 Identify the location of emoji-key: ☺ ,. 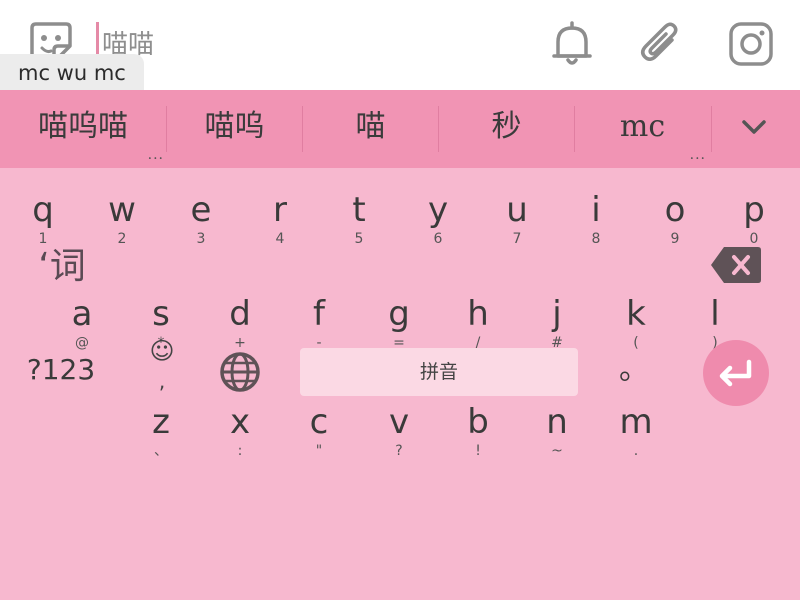
(162, 371).